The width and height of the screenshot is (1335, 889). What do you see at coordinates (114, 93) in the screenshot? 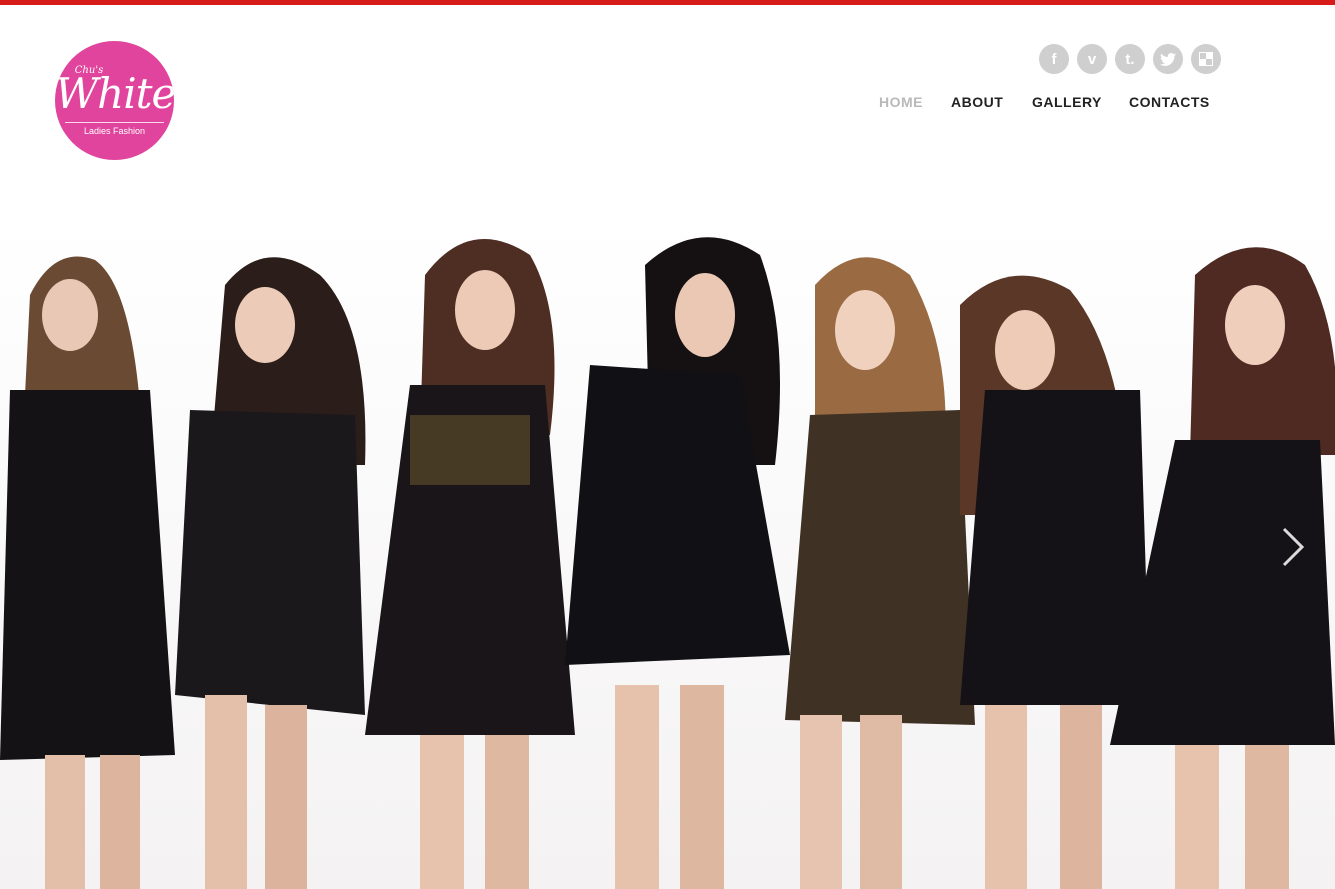
I see `logo-word: White` at bounding box center [114, 93].